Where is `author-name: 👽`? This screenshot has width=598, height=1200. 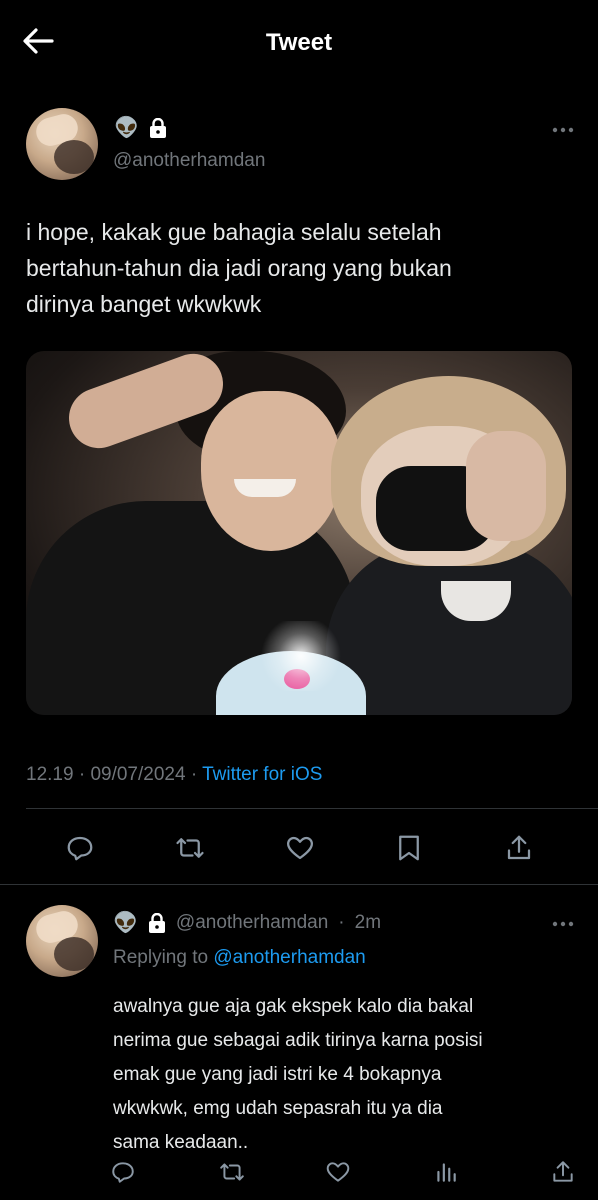 author-name: 👽 is located at coordinates (140, 128).